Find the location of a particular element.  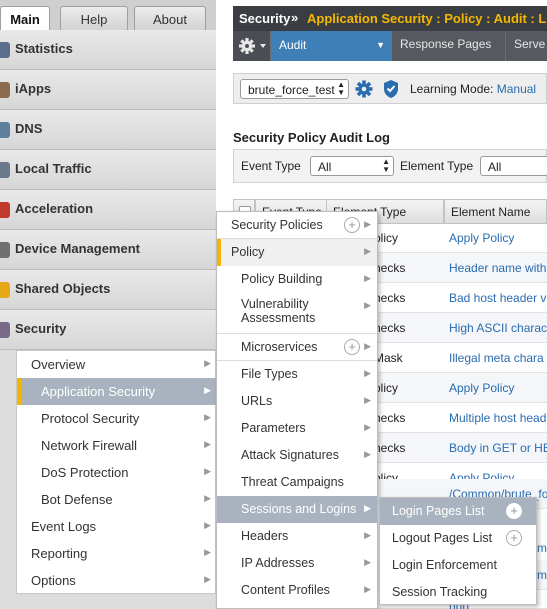

submenu-application-security: Application Security ▶ is located at coordinates (117, 391).